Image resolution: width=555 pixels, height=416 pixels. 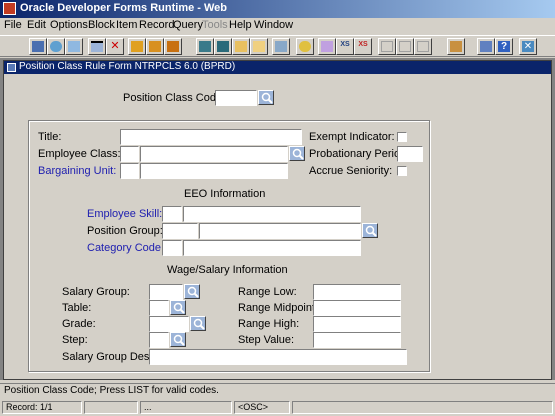 I want to click on range-midpoint-label: Range Midpoint:, so click(x=278, y=308).